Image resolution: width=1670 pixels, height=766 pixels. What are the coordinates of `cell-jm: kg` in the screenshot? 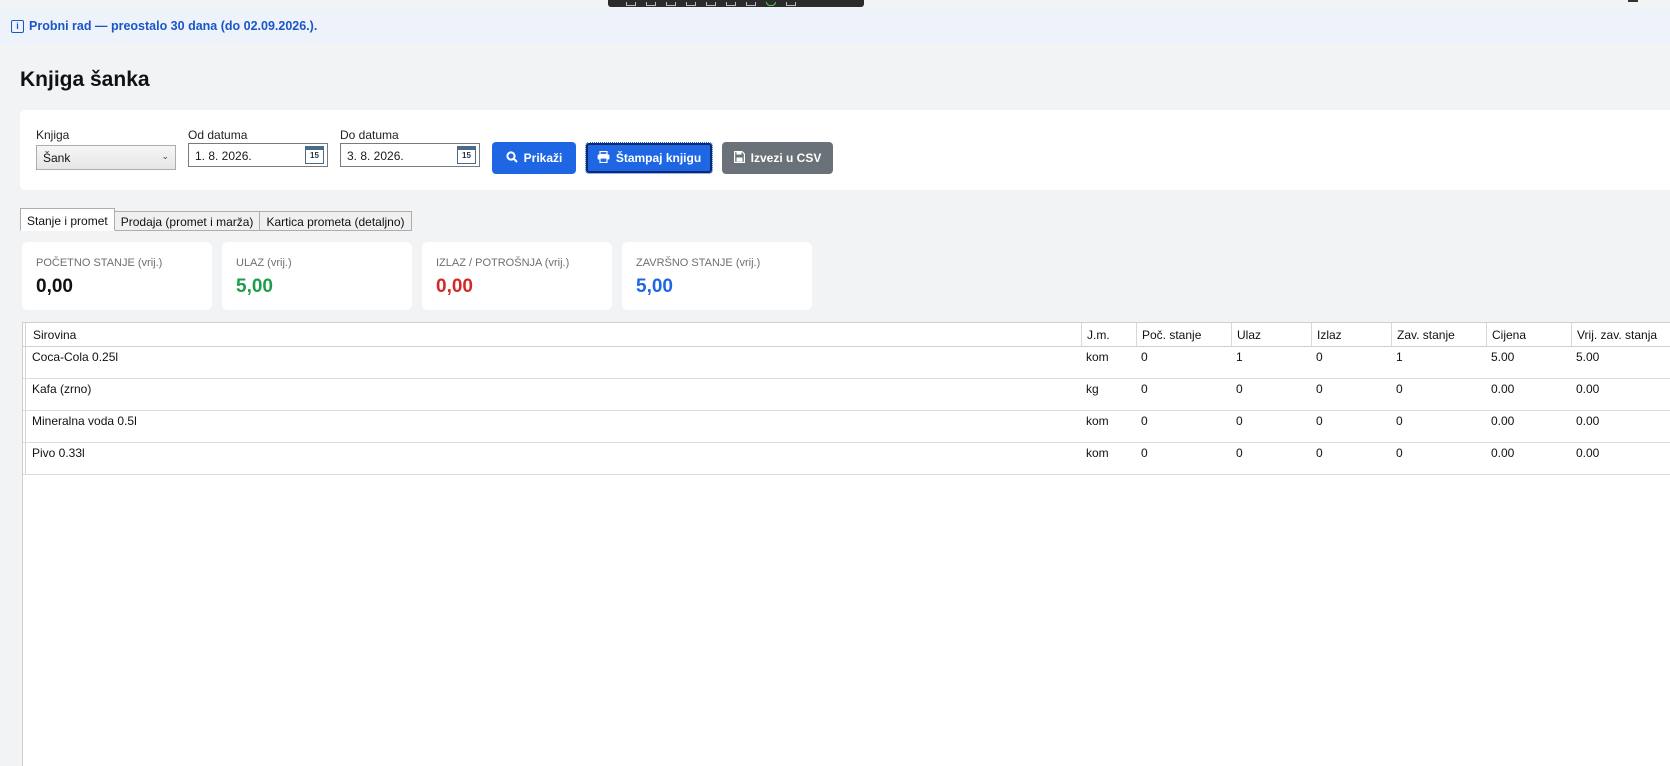 It's located at (1092, 389).